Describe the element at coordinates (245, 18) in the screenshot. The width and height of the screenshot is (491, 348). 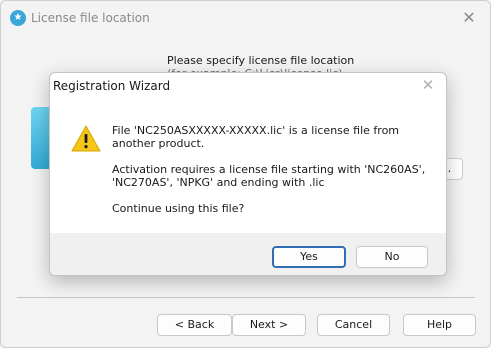
I see `title-bar: ★ License file location ✕` at that location.